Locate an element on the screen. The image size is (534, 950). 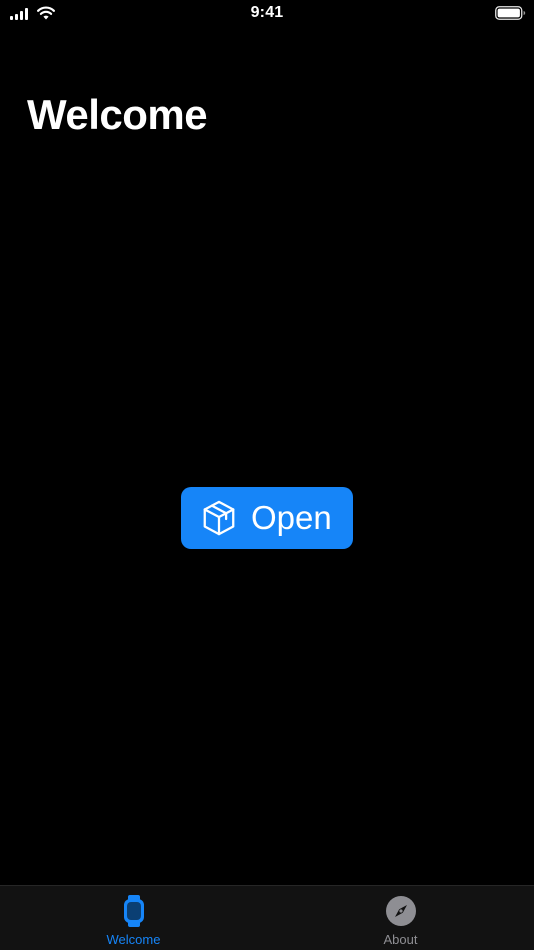
box-icon is located at coordinates (219, 518).